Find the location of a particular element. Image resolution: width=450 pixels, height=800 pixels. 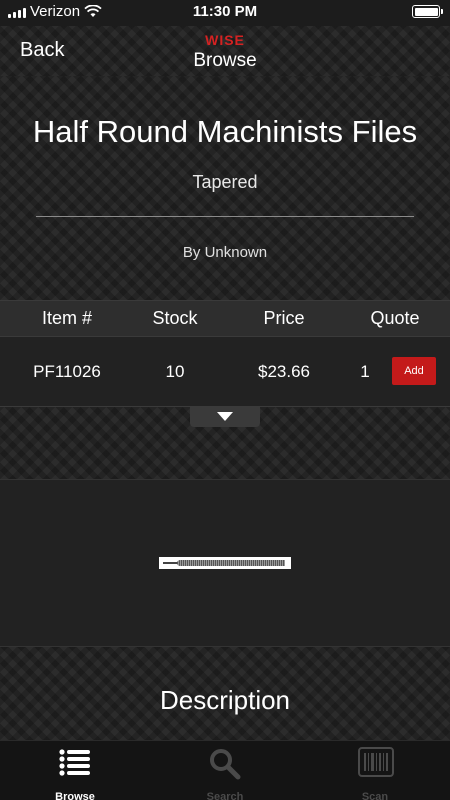

tab-bar: Browse Search Scan is located at coordinates (225, 770).